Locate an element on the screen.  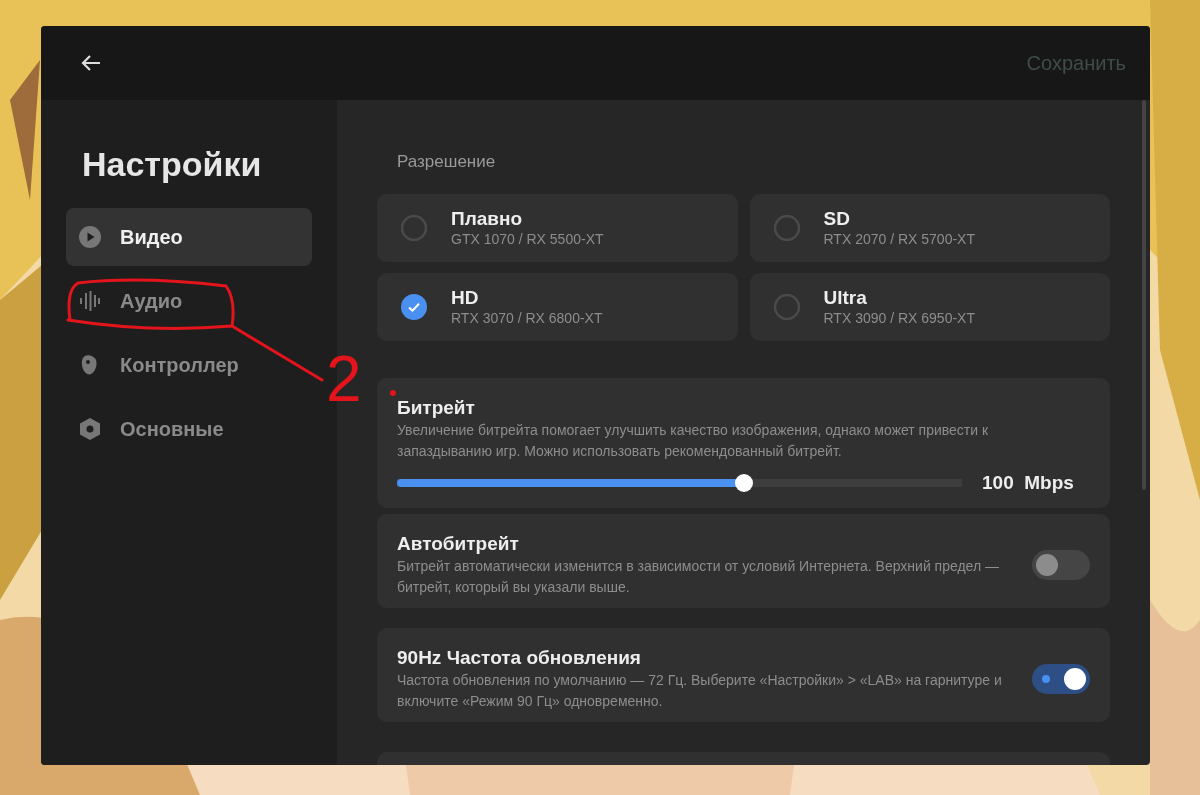
slider-thumb is located at coordinates (743, 483).